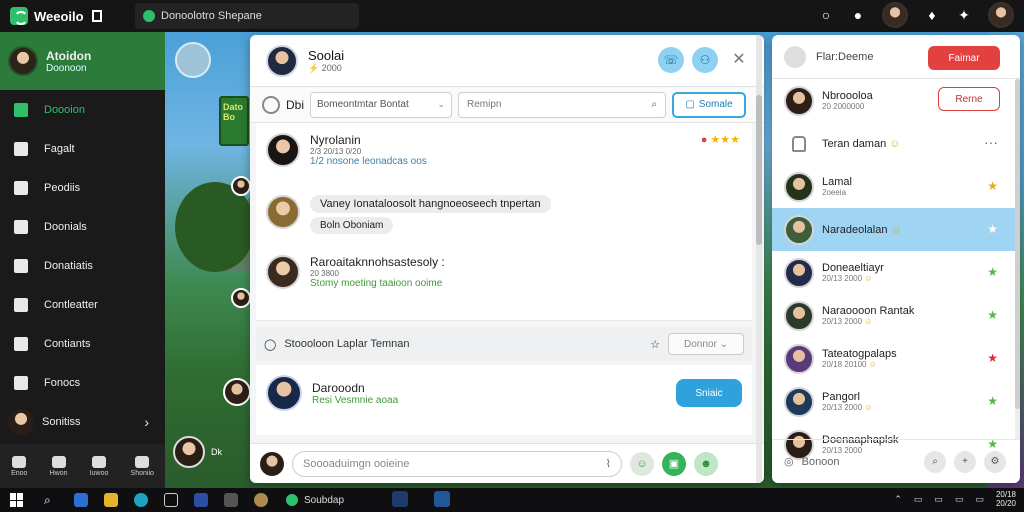  Describe the element at coordinates (896, 186) in the screenshot. I see `friend-row: Lamal 2oeeia ★` at that location.